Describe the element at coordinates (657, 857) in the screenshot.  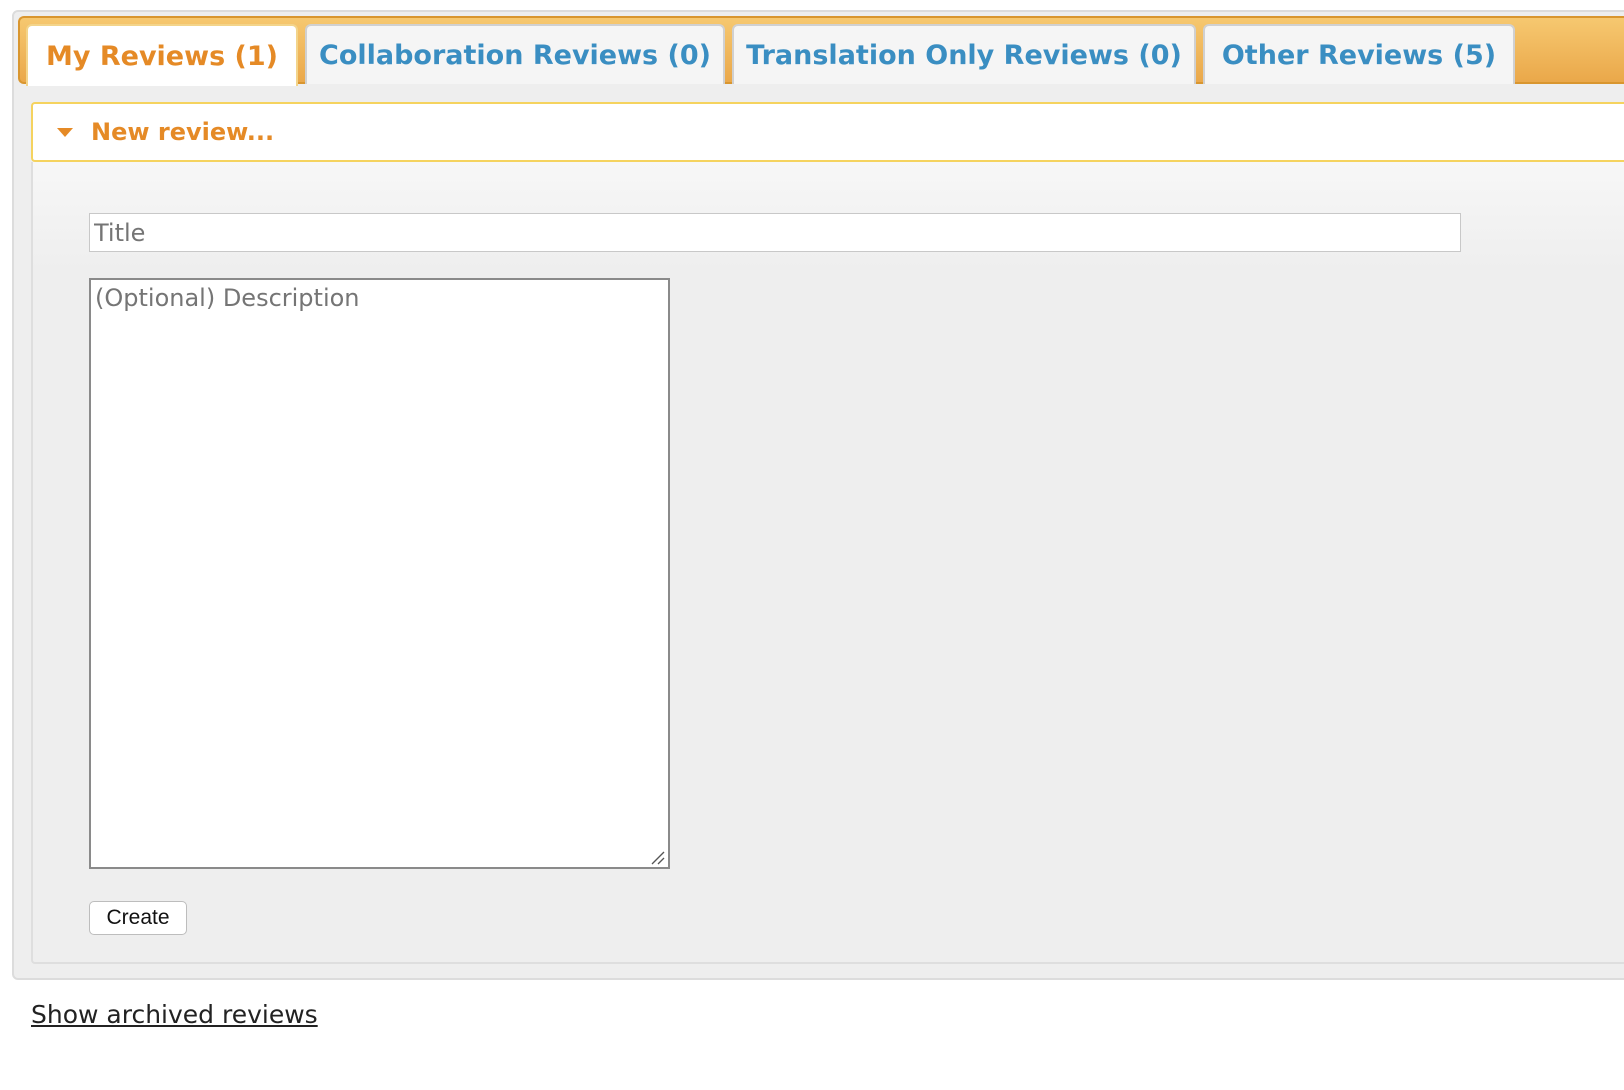
I see `resize-grip-icon` at that location.